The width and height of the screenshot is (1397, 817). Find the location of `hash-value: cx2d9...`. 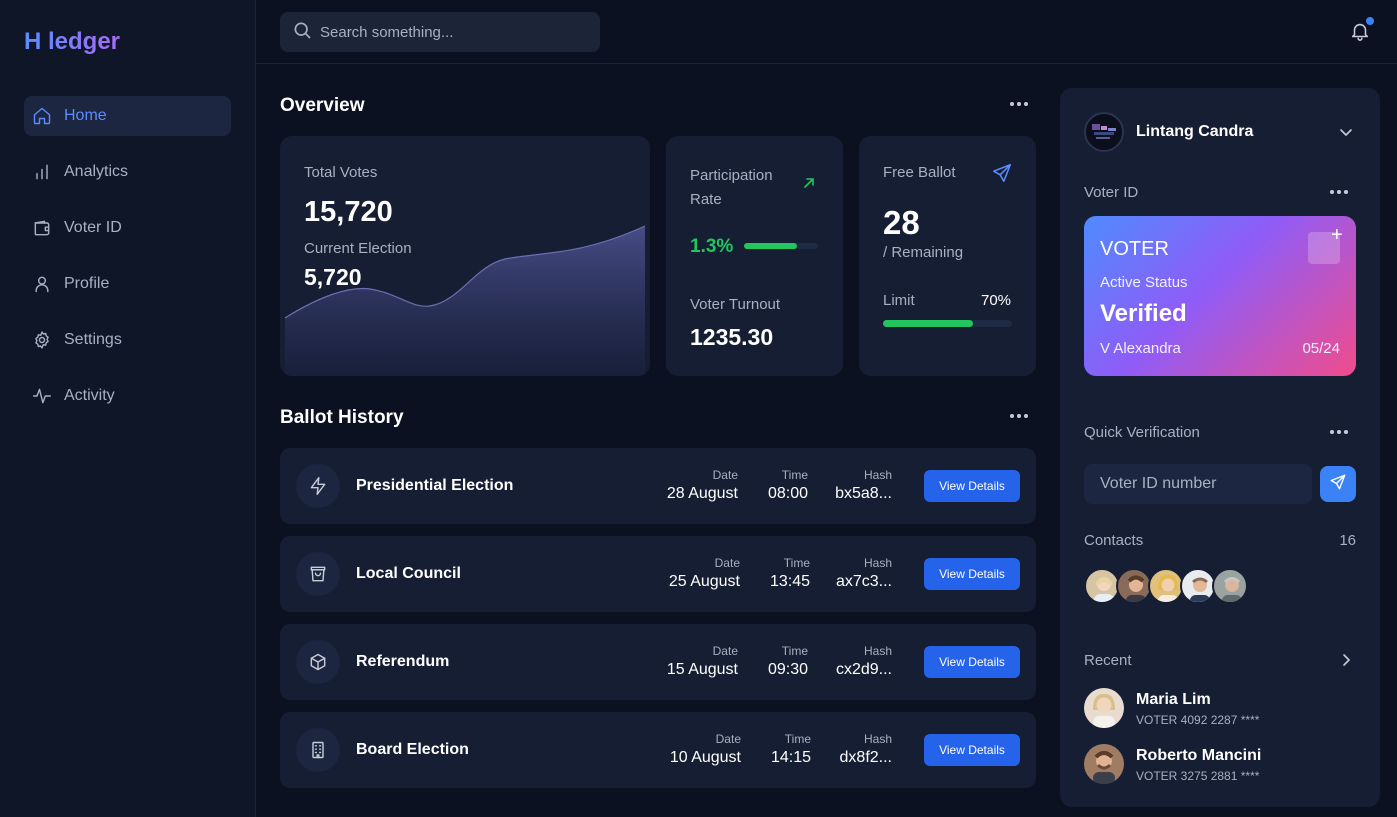

hash-value: cx2d9... is located at coordinates (863, 669).